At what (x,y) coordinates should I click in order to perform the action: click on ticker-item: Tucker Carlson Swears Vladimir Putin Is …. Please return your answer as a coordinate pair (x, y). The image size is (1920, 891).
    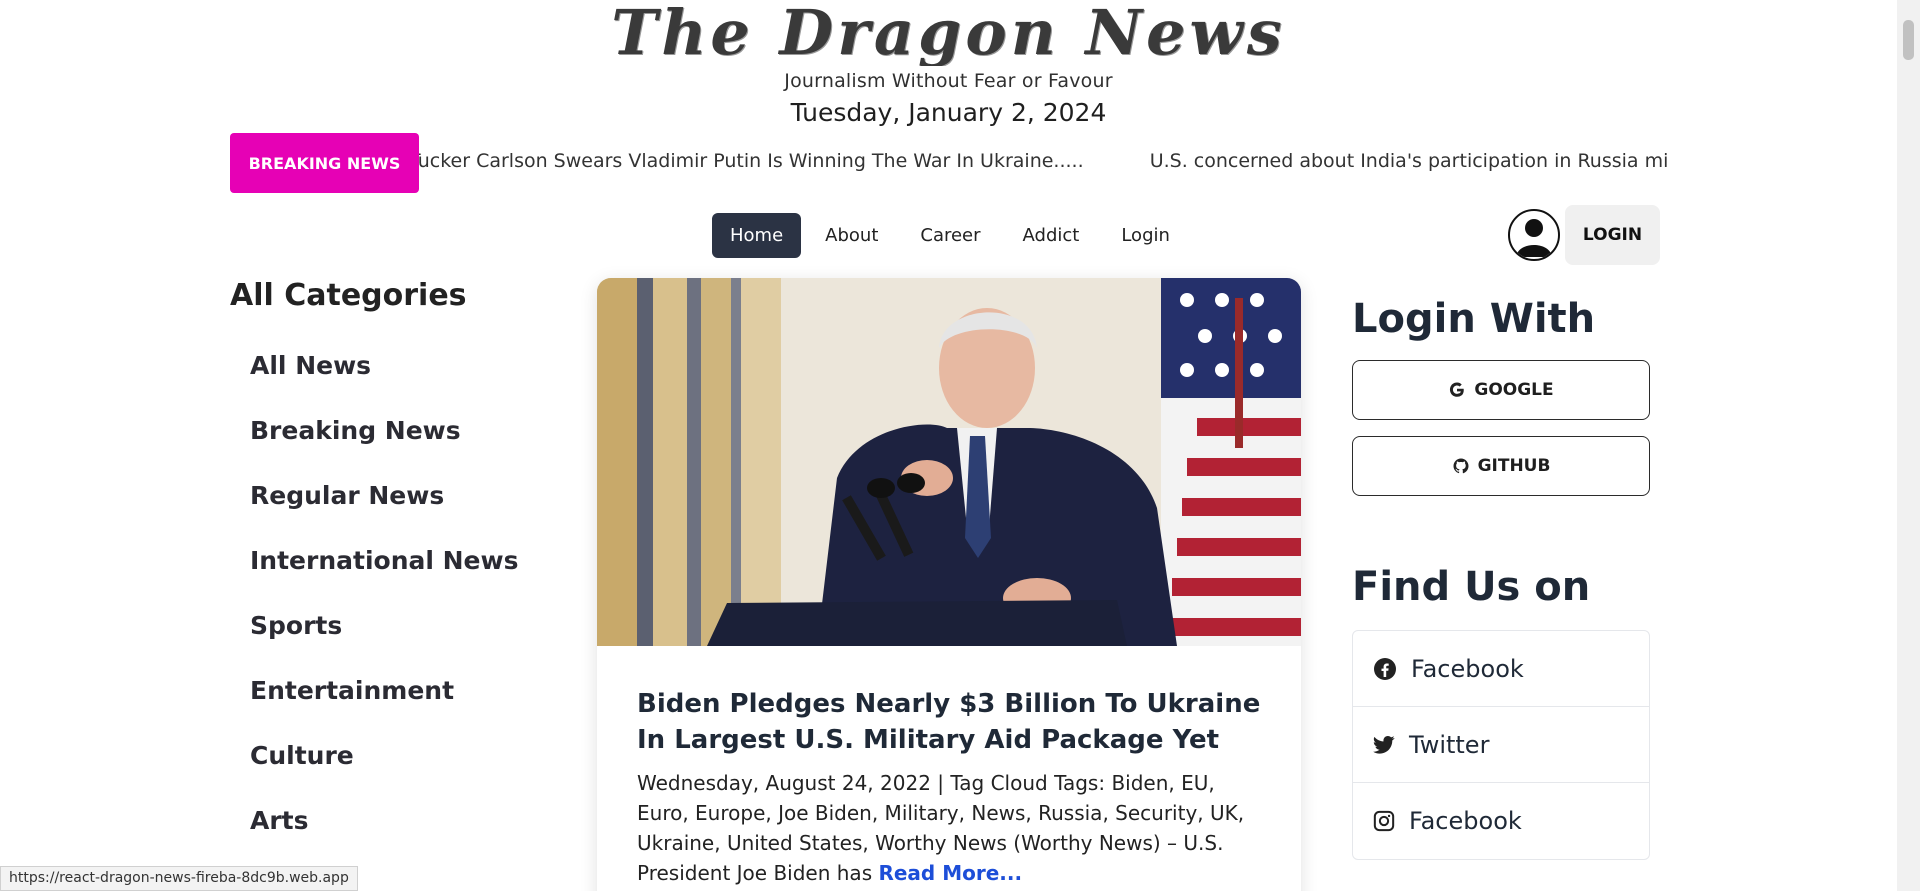
    Looking at the image, I should click on (751, 161).